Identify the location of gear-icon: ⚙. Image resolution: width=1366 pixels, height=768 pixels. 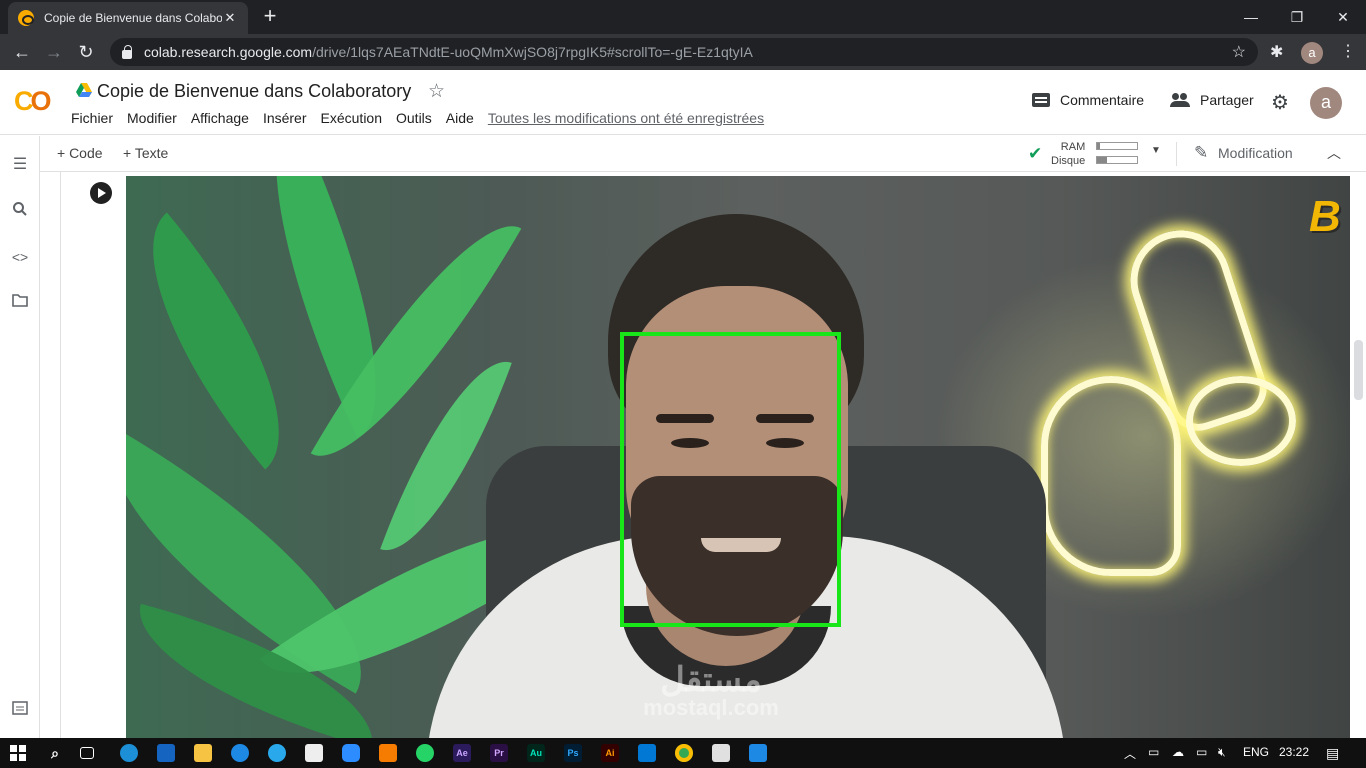
(1280, 102).